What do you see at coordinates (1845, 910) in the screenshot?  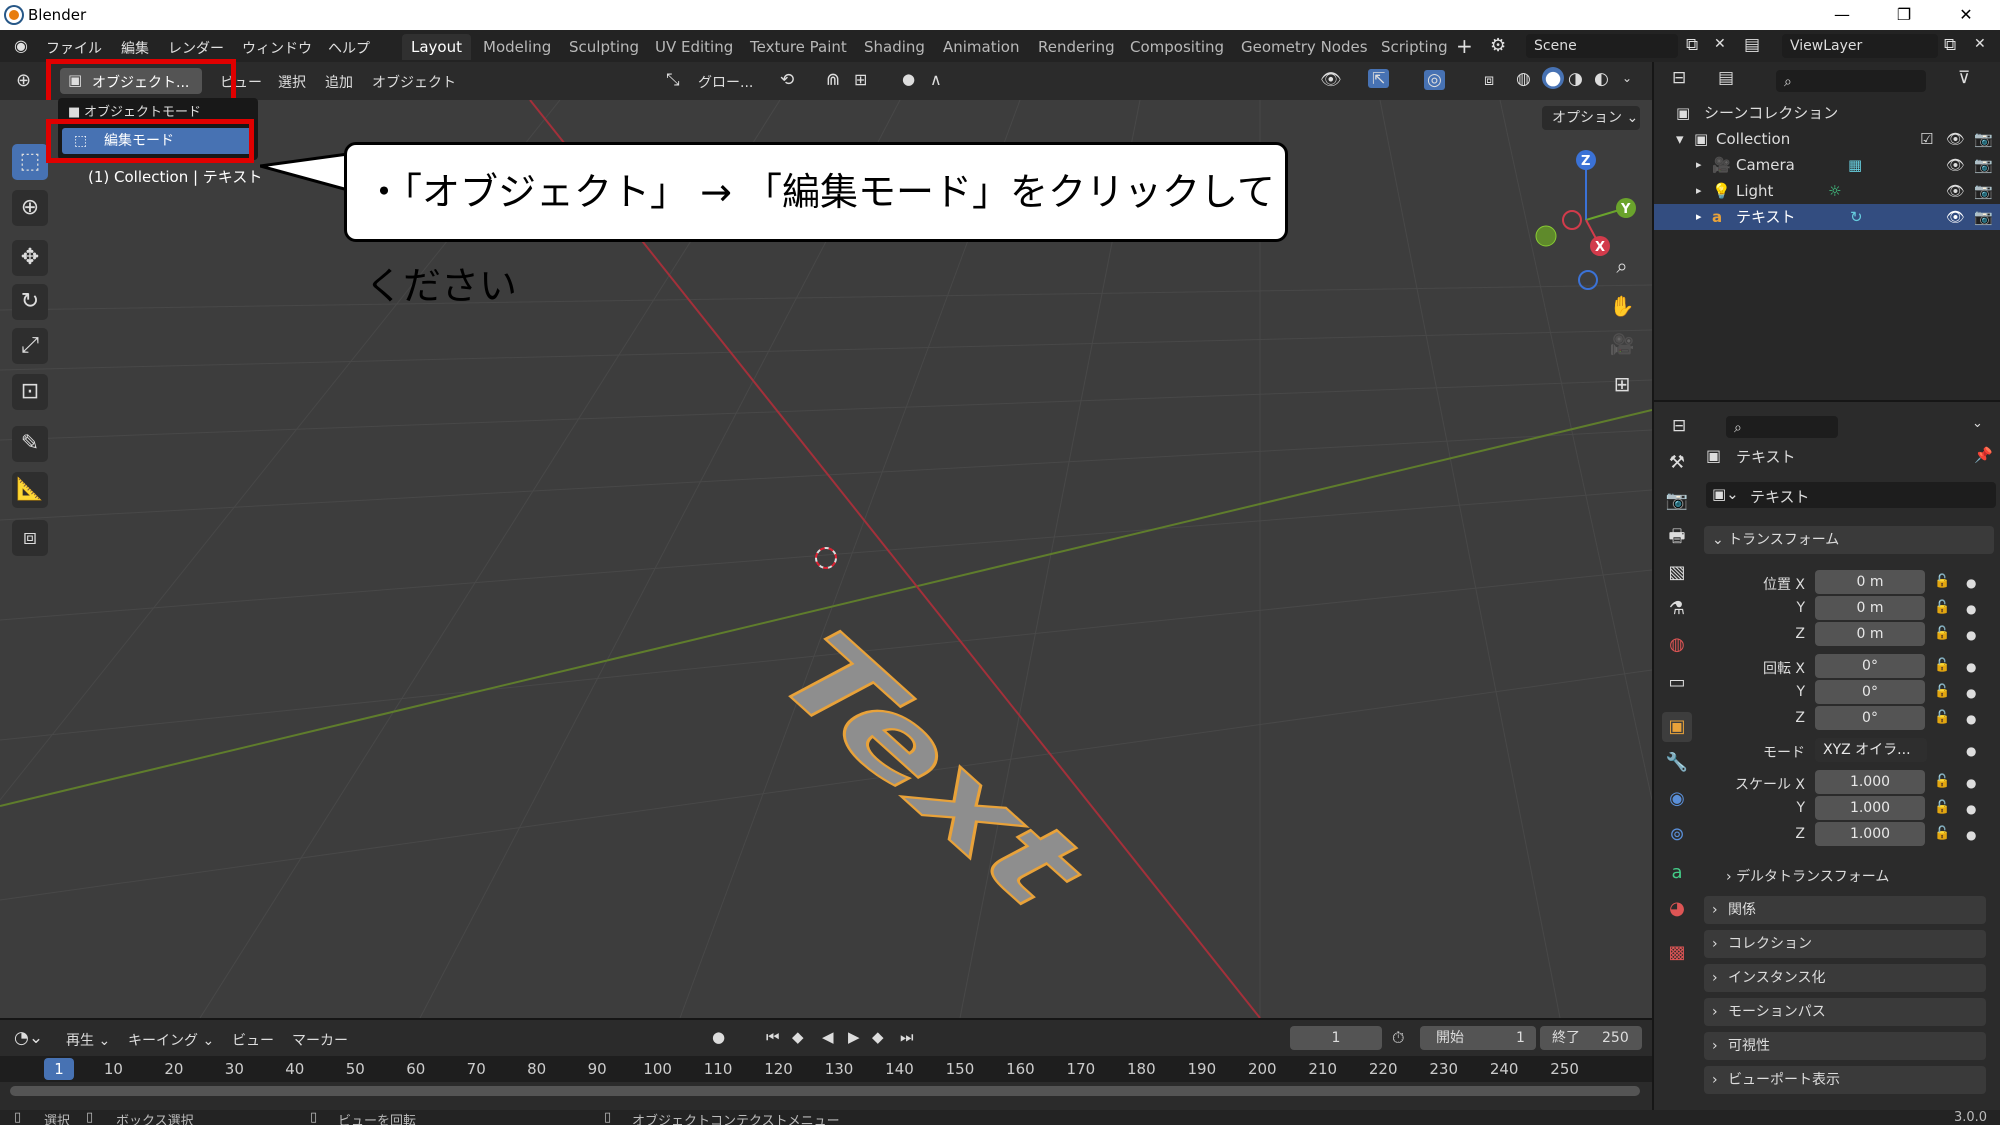 I see `relations-panel-header: › 関係` at bounding box center [1845, 910].